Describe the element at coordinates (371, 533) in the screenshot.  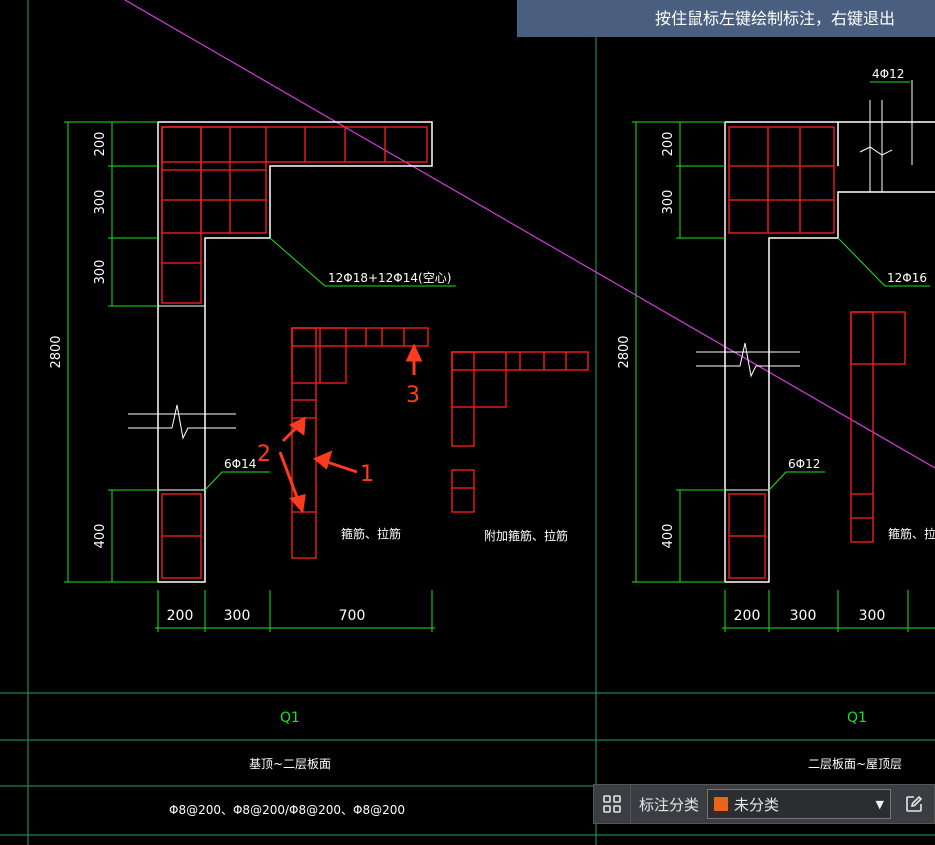
I see `stirrup-label-left: 箍筋、拉筋` at that location.